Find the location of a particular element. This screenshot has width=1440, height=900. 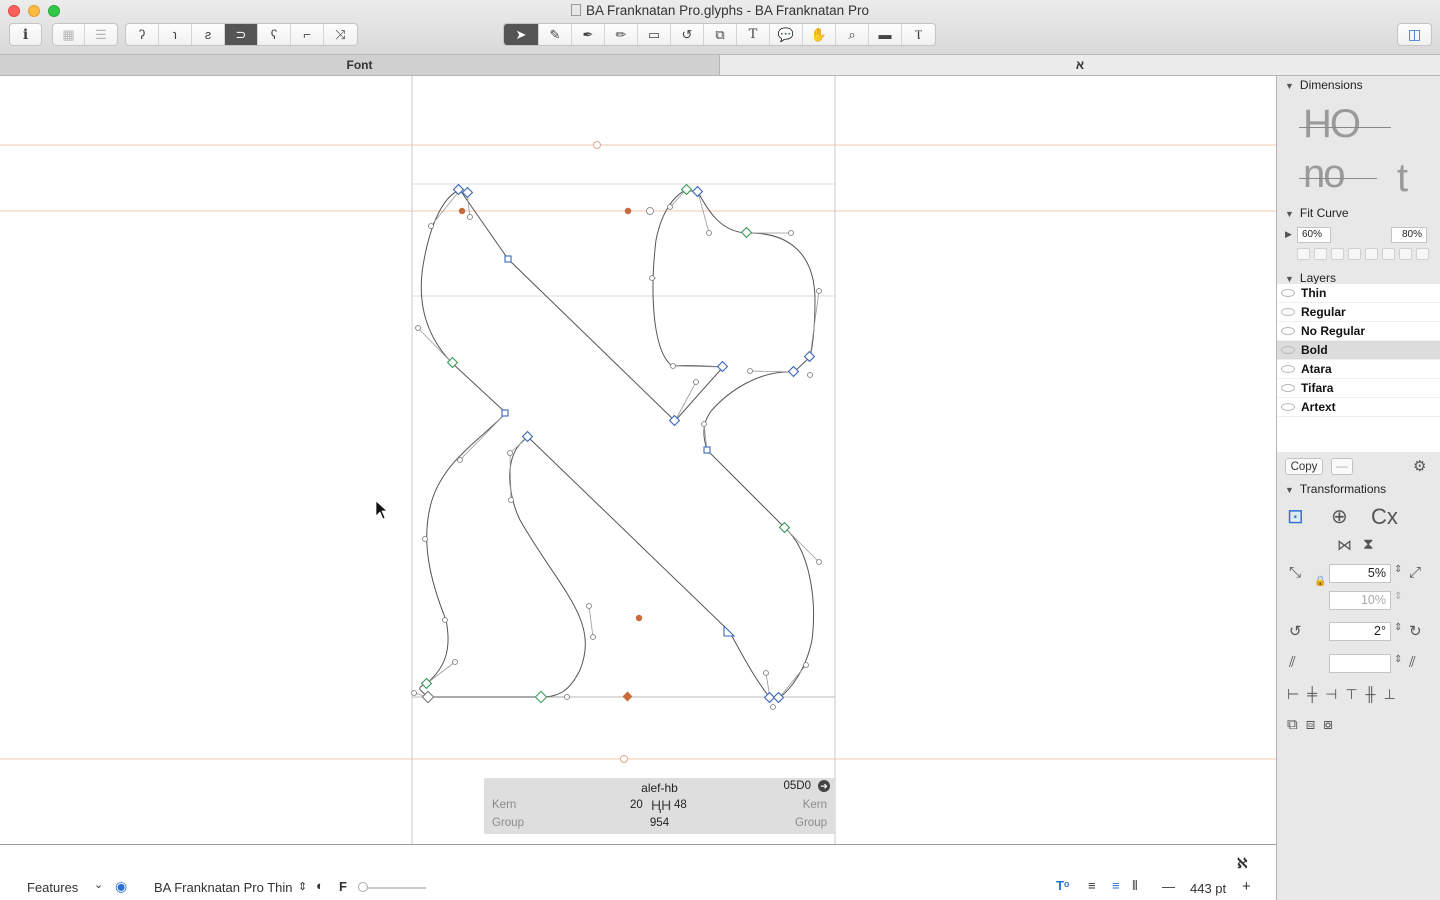

layer-row-atara: Atara is located at coordinates (1358, 369).